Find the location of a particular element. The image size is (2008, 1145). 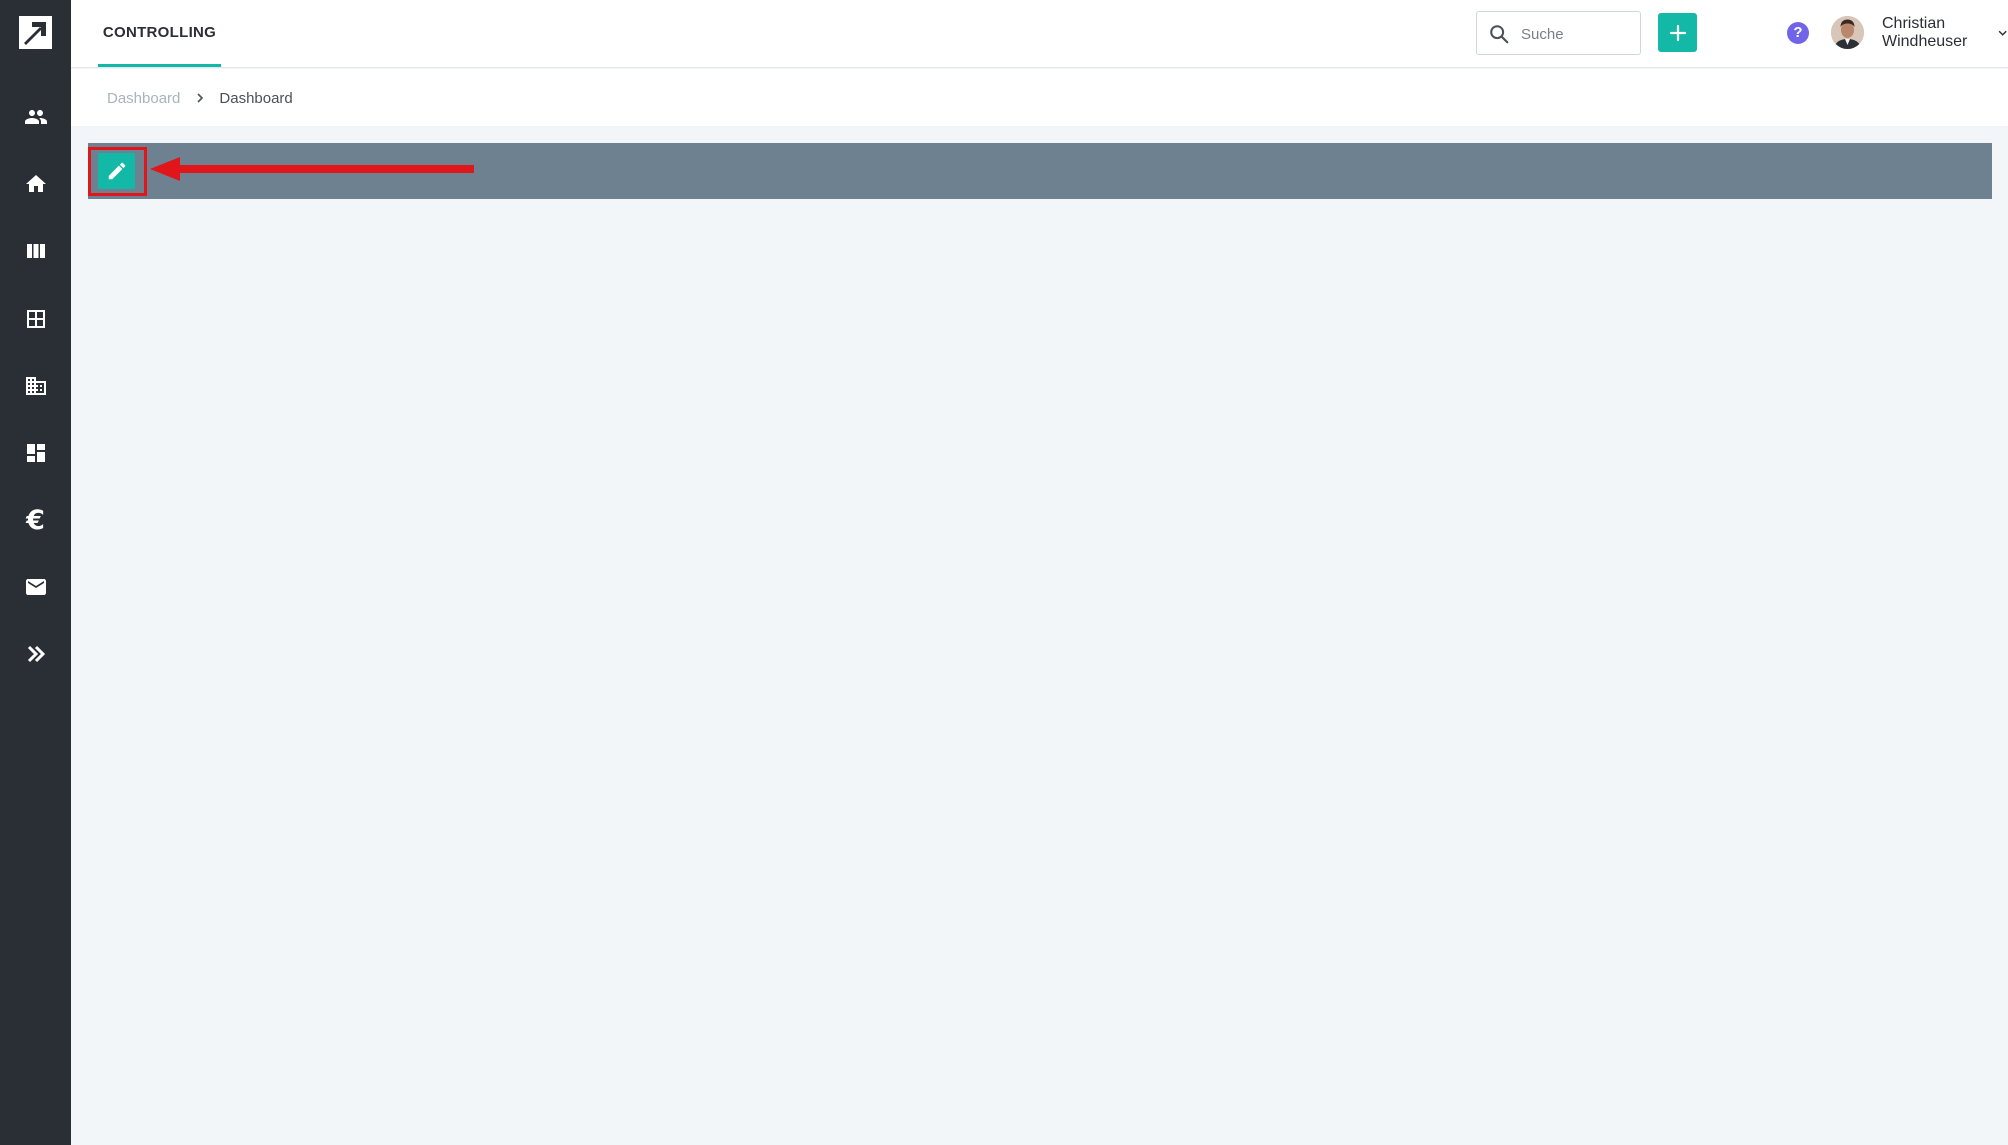

sidebar-item-tables is located at coordinates (35, 319).